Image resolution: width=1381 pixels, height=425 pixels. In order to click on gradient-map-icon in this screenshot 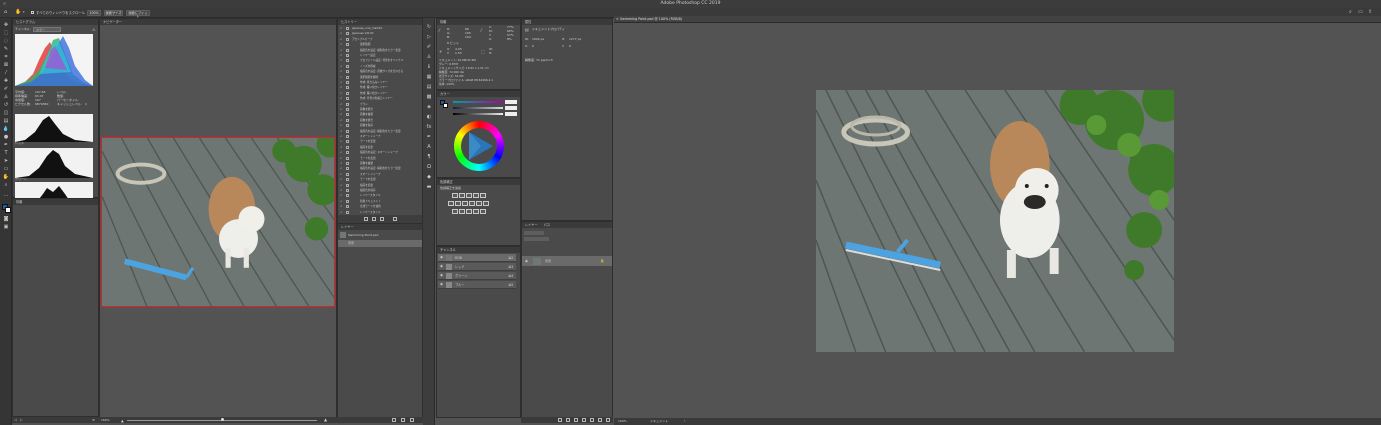, I will do `click(483, 211)`.